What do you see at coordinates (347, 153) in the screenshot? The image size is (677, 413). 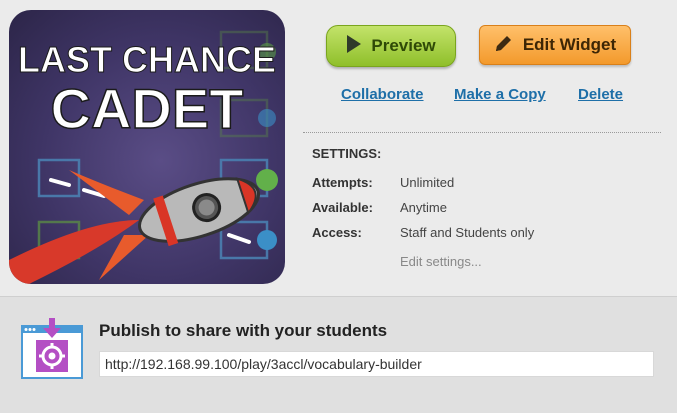 I see `settings-title: SETTINGS:` at bounding box center [347, 153].